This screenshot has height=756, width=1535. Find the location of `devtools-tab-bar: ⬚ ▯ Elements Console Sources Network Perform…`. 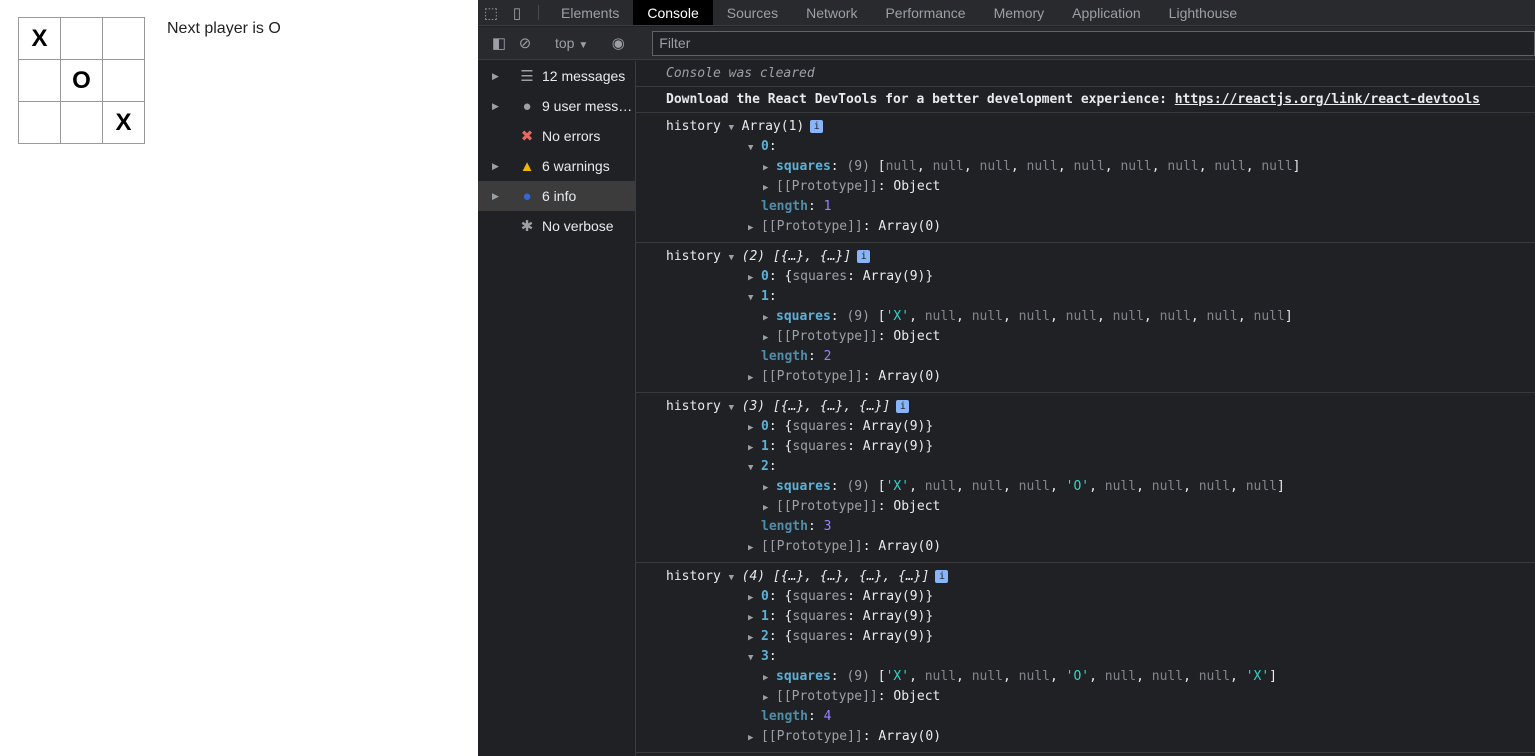

devtools-tab-bar: ⬚ ▯ Elements Console Sources Network Perform… is located at coordinates (1006, 13).